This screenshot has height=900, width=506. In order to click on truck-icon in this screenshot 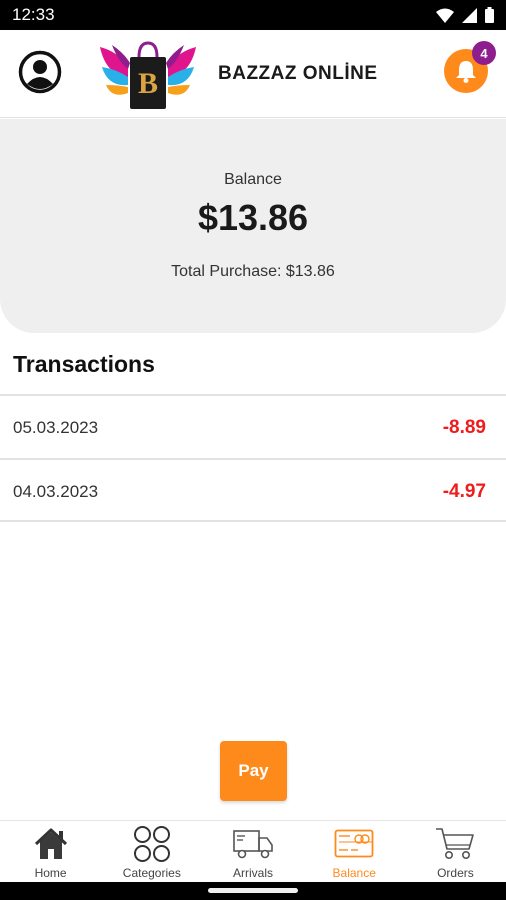, I will do `click(253, 844)`.